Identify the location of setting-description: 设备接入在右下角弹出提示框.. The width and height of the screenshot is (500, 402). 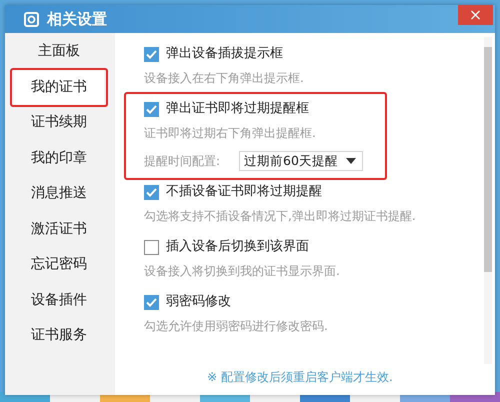
(224, 78).